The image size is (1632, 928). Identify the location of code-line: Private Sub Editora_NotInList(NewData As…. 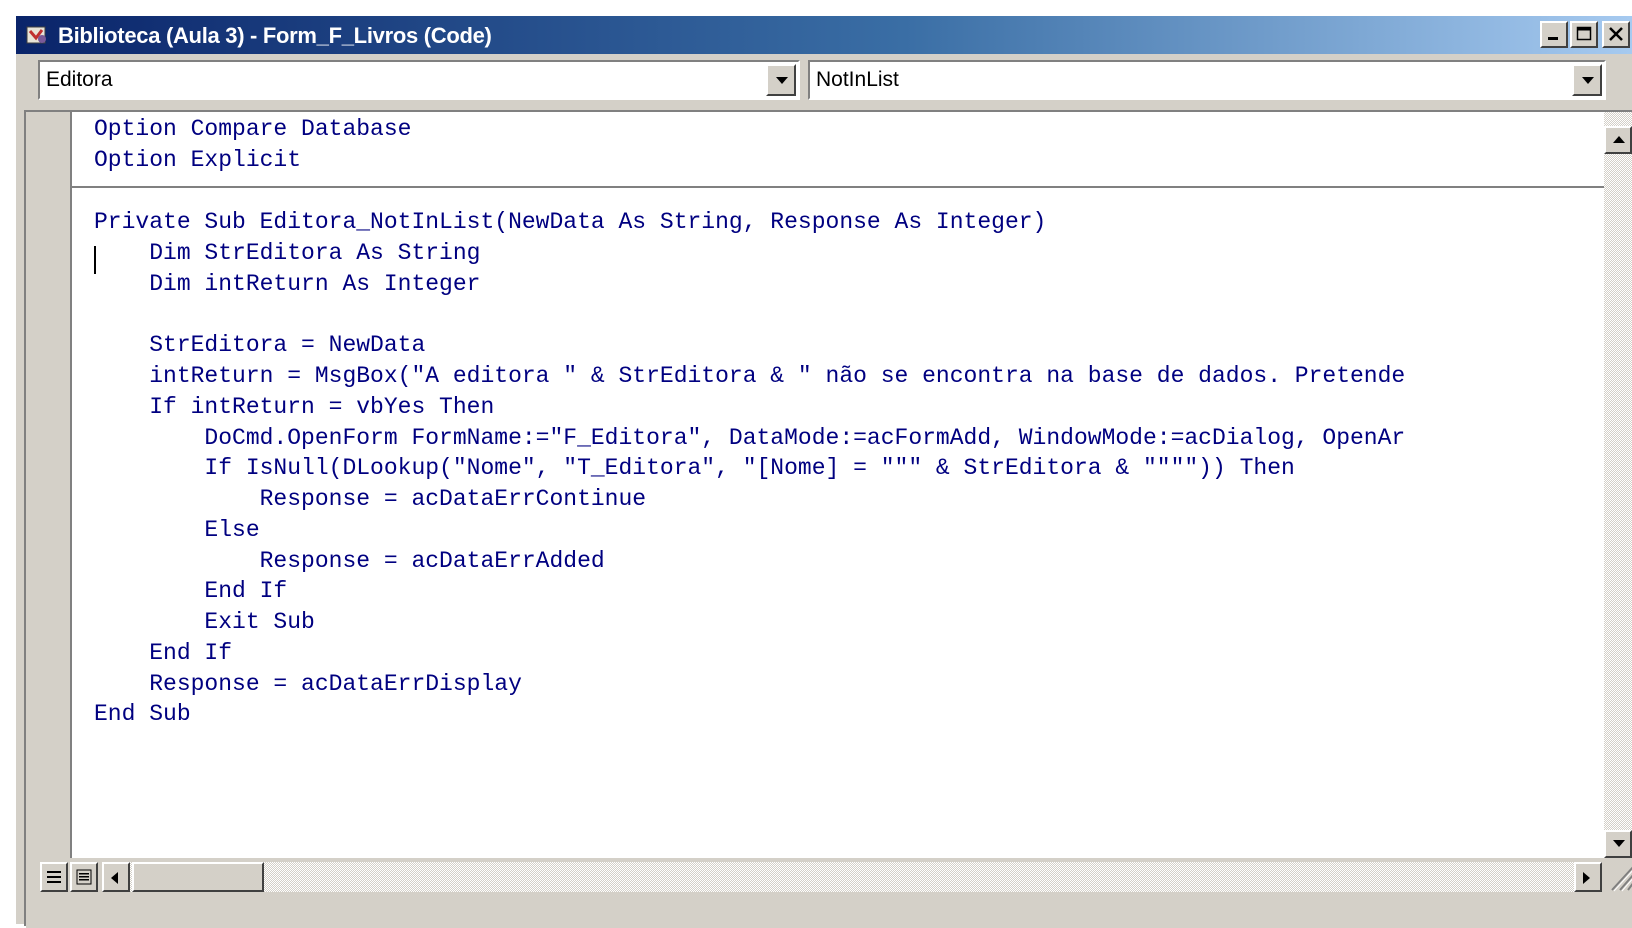
(570, 222).